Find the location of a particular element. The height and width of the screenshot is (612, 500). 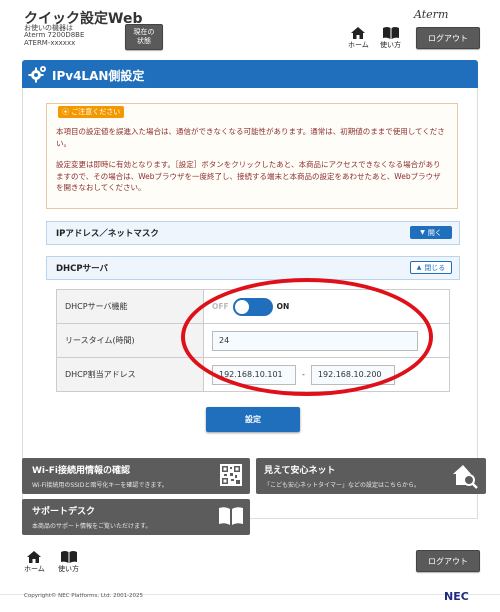

status-button-line1: 現在の is located at coordinates (144, 32).